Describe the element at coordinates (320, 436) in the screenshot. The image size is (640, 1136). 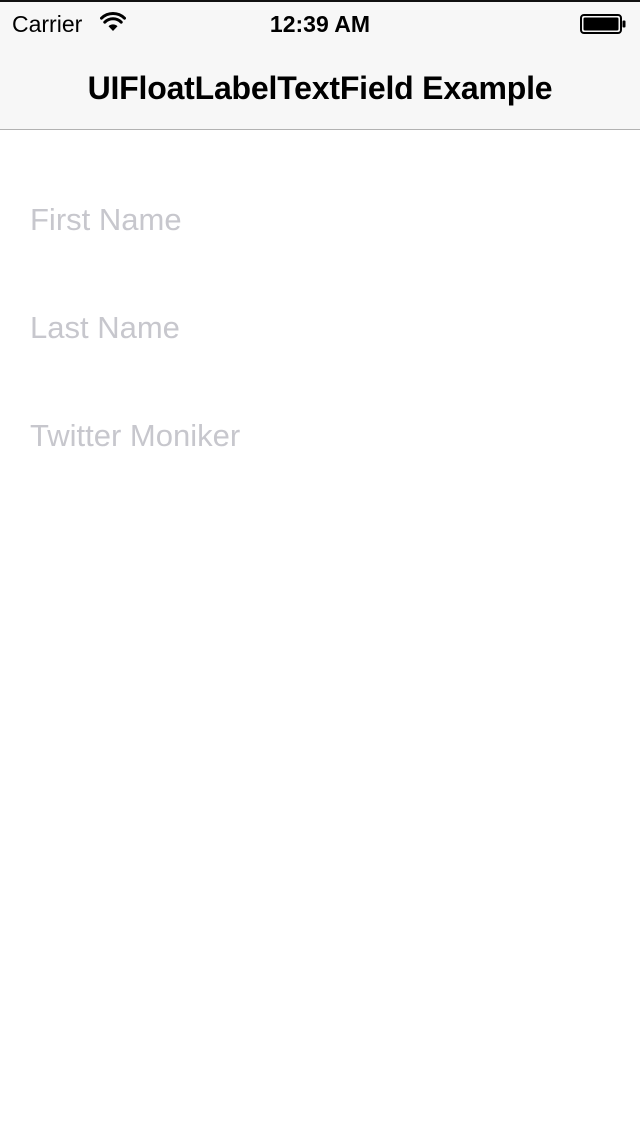
I see `twitter-moniker-field` at that location.